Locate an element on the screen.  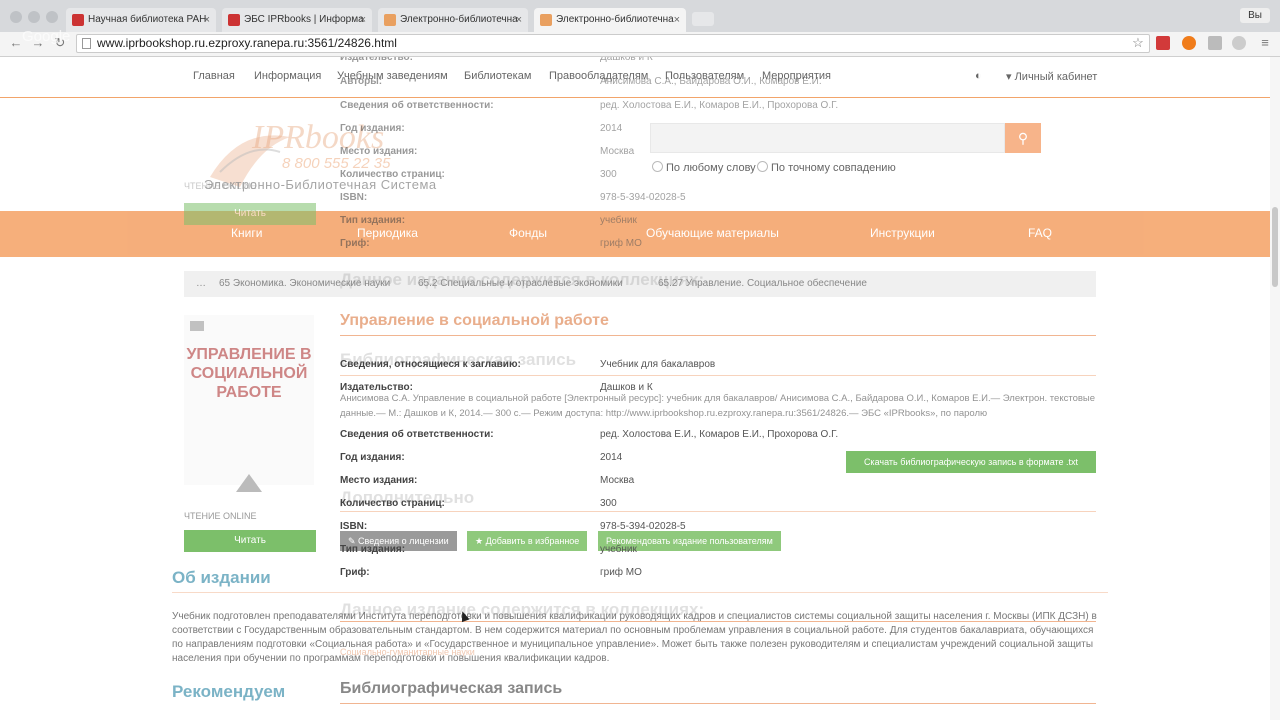
tab-title: Научная библиотека РАН is located at coordinates (147, 19).